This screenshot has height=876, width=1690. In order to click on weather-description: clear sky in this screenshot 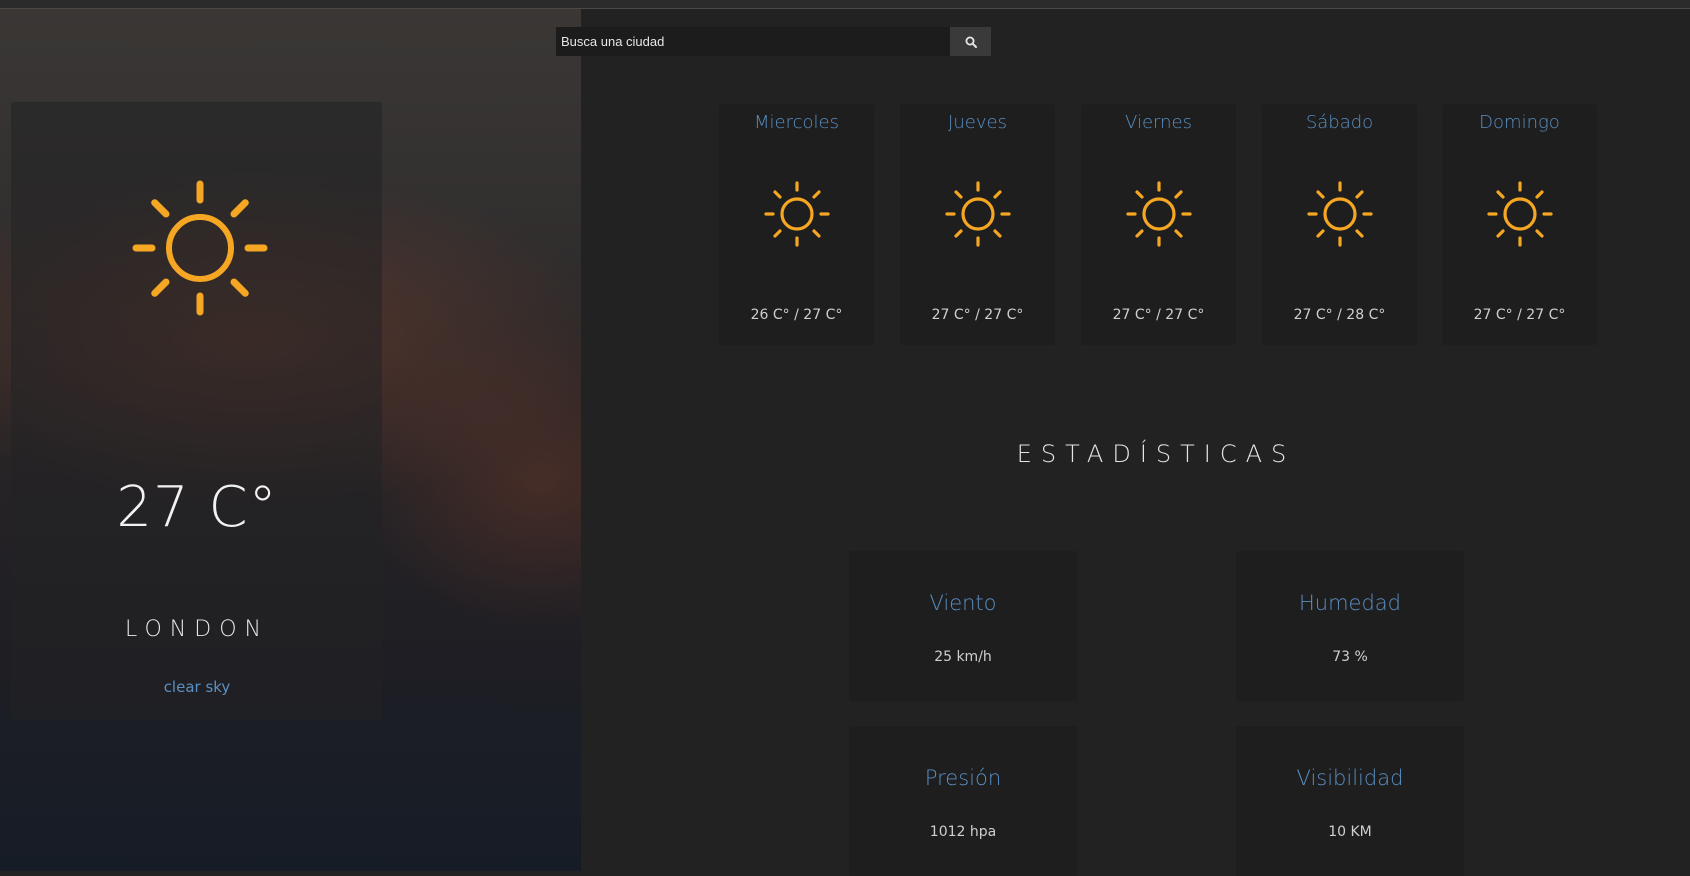, I will do `click(197, 687)`.